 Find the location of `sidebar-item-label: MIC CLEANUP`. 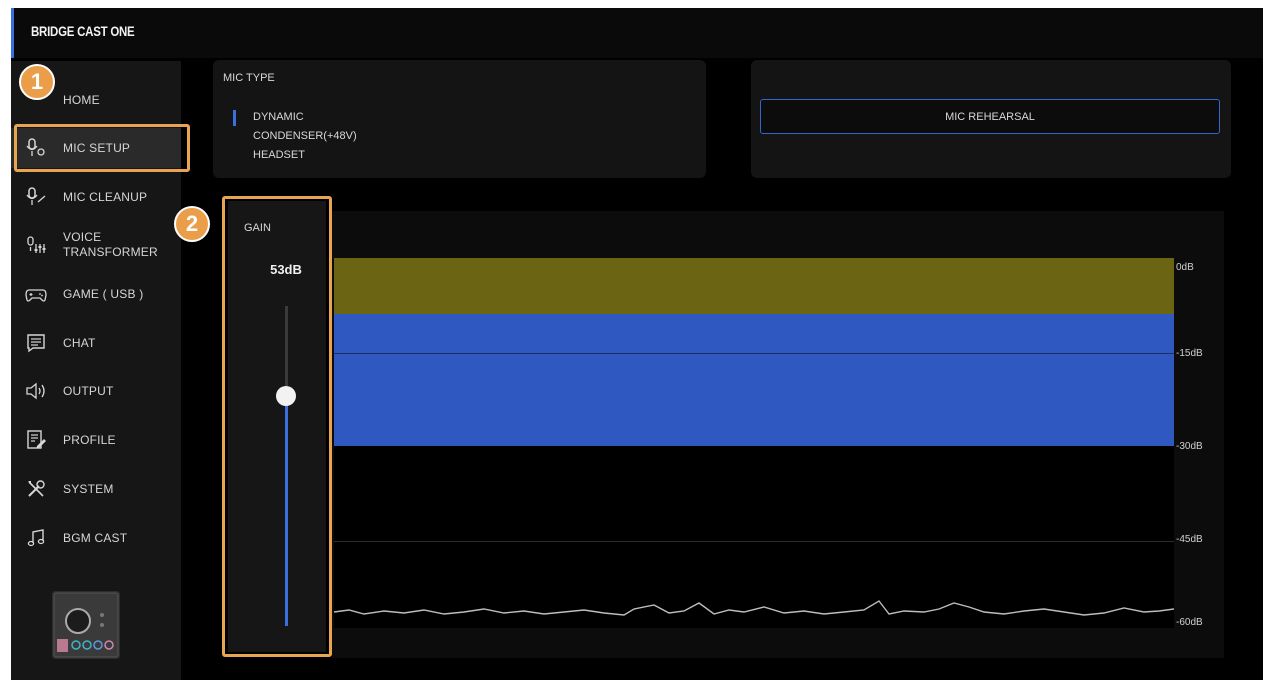

sidebar-item-label: MIC CLEANUP is located at coordinates (105, 196).